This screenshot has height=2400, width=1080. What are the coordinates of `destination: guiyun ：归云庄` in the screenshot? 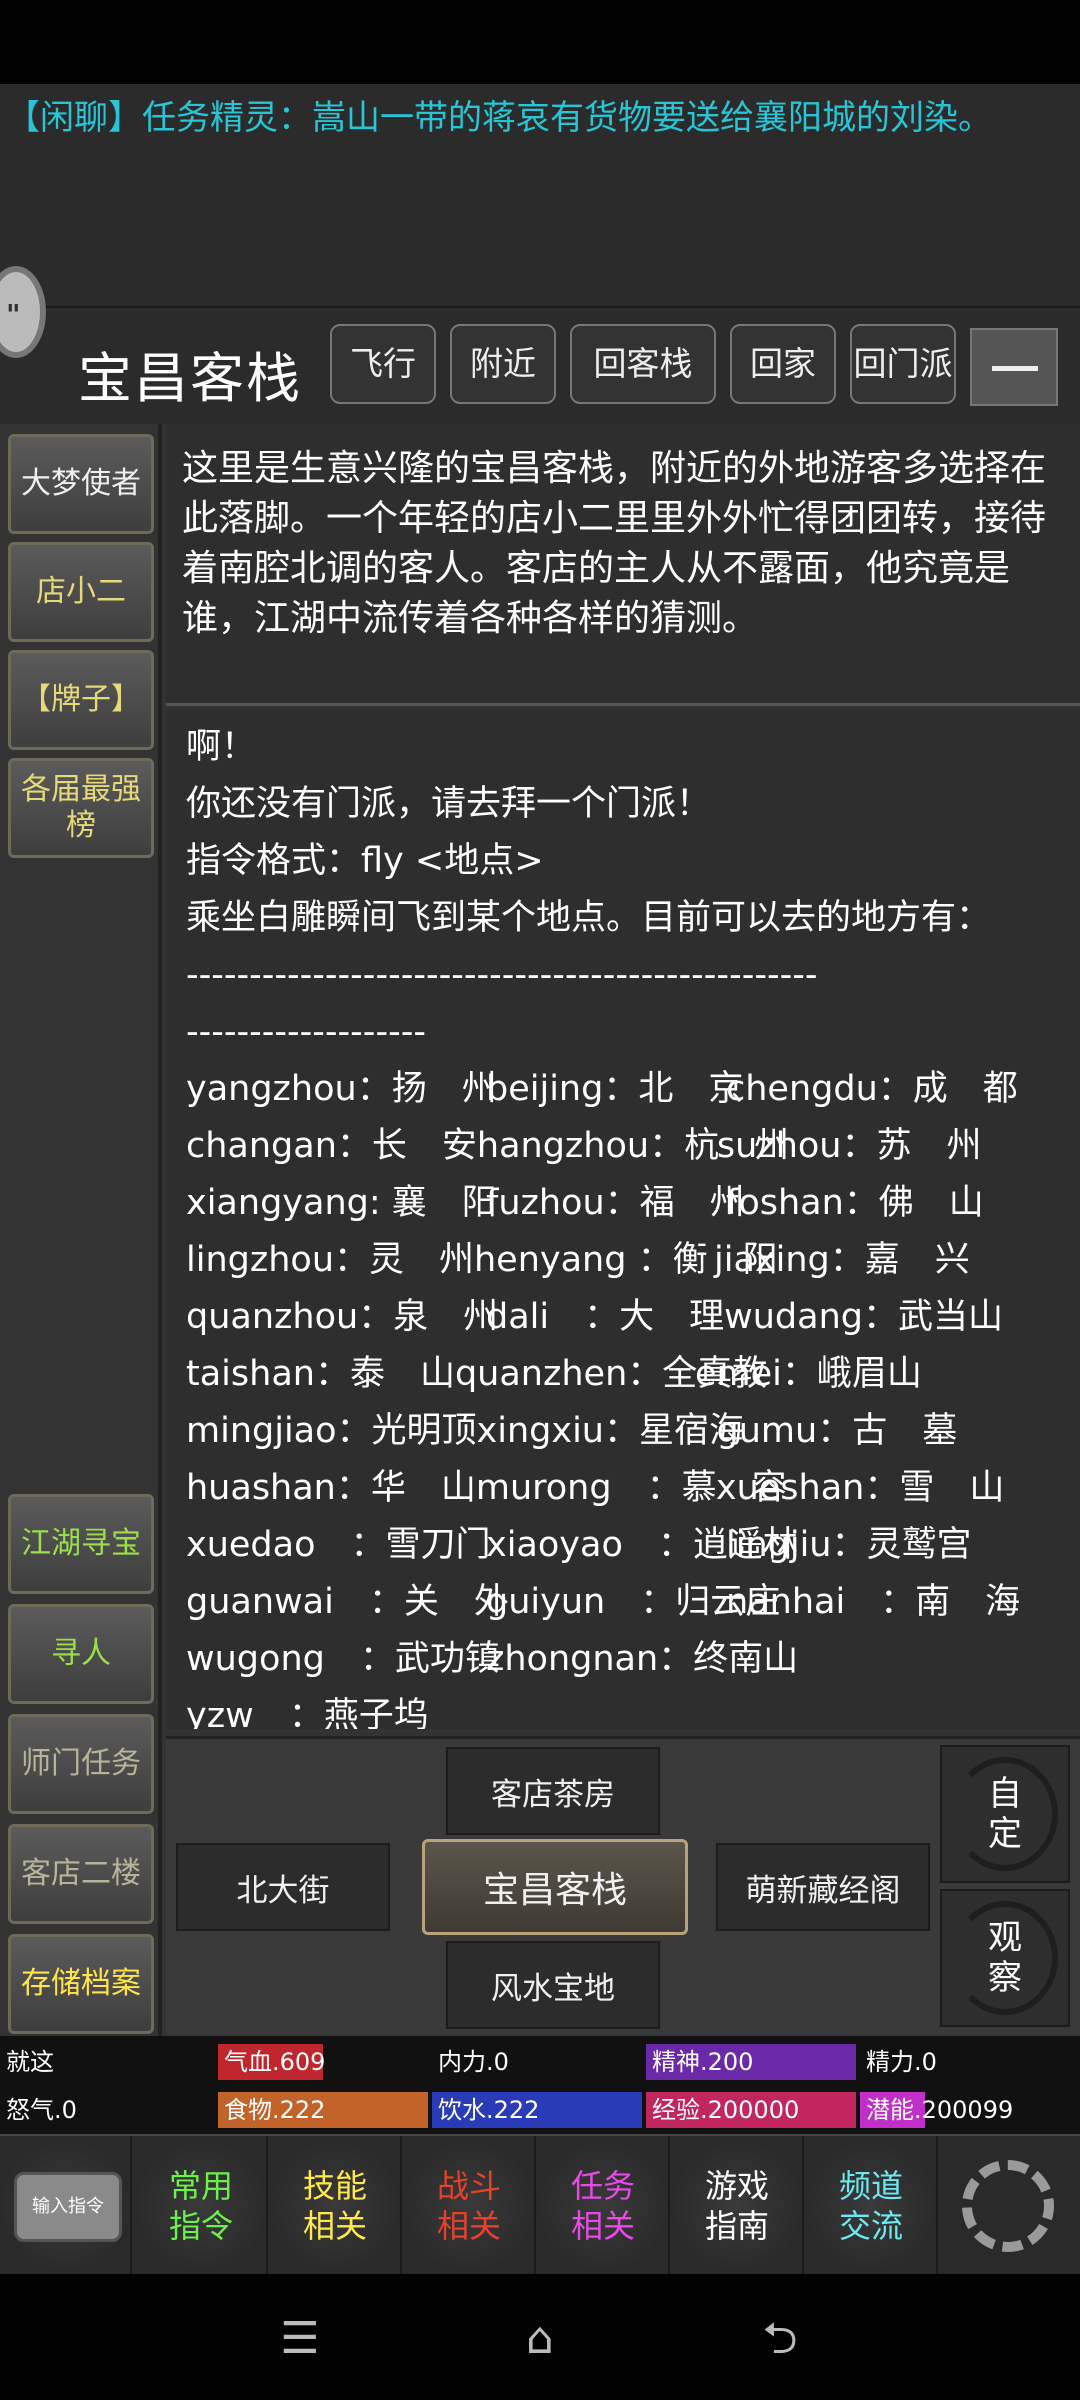 It's located at (633, 1602).